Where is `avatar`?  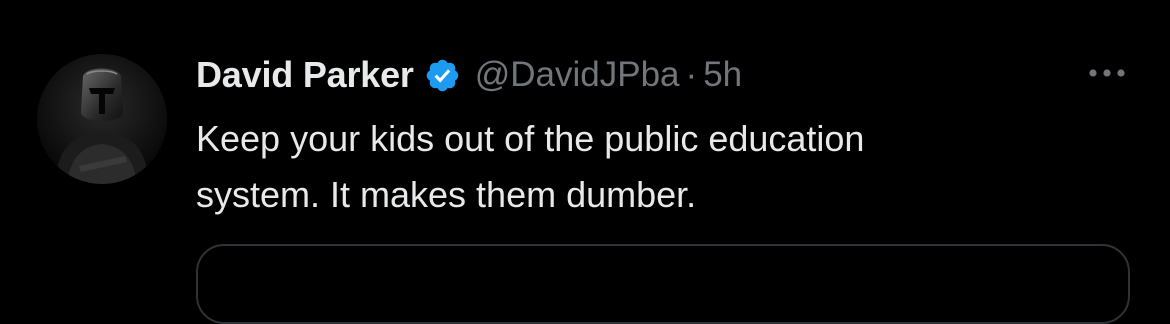 avatar is located at coordinates (102, 119).